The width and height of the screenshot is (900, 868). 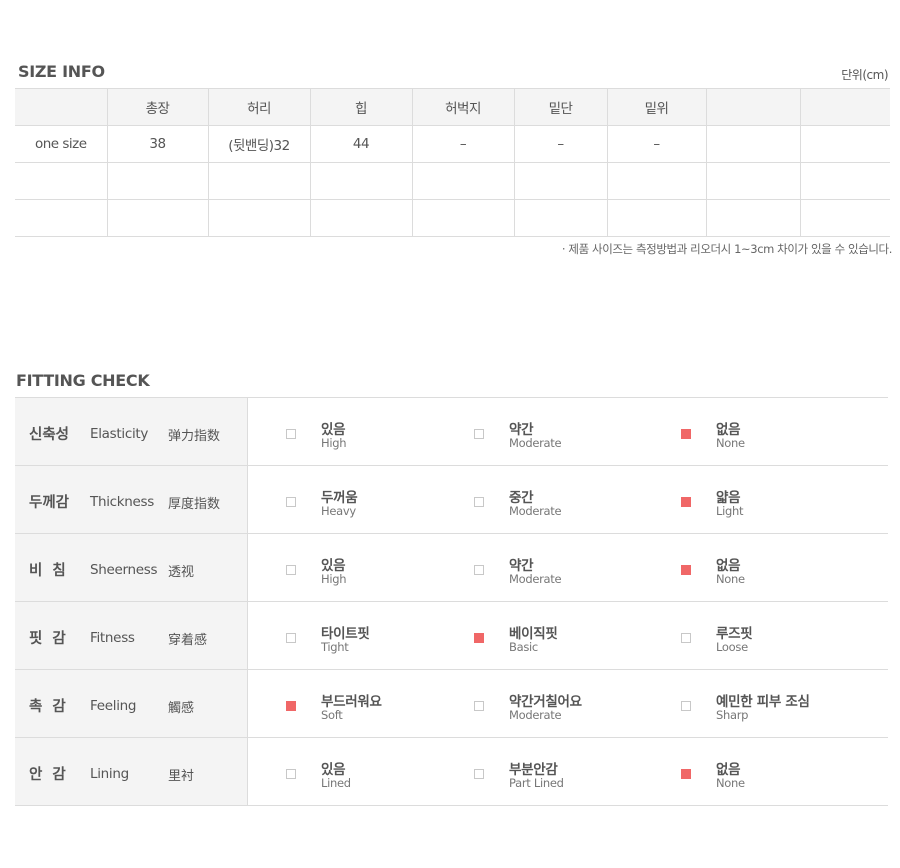 What do you see at coordinates (523, 647) in the screenshot?
I see `option-label-en: Basic` at bounding box center [523, 647].